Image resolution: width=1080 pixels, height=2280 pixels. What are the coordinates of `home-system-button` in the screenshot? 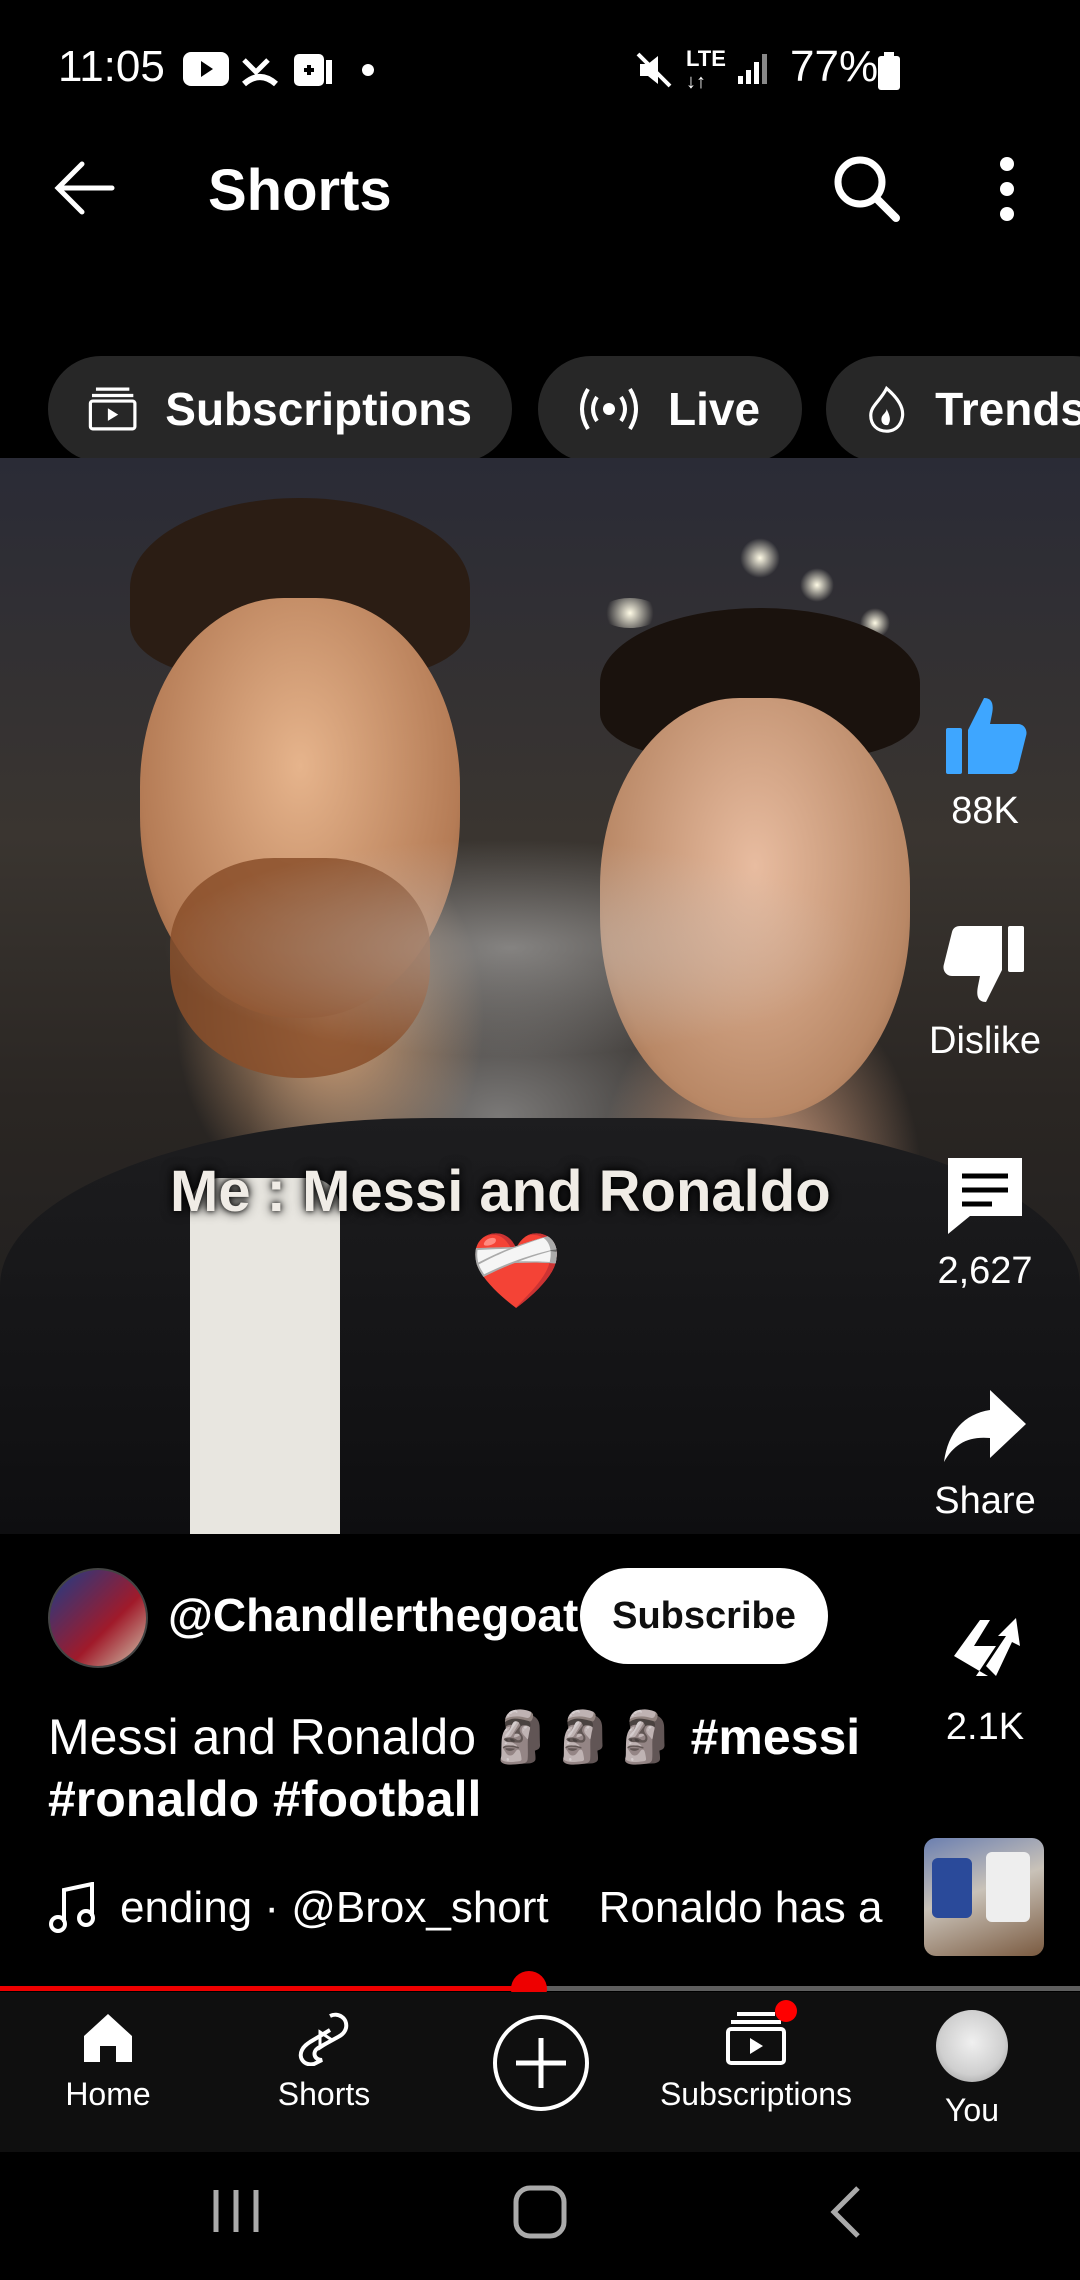 It's located at (540, 2212).